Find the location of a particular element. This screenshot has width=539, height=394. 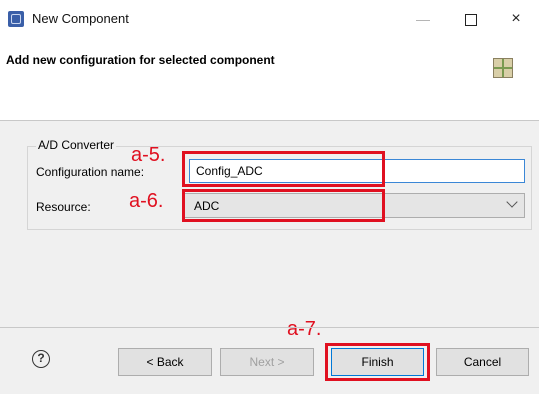

window-title: New Component is located at coordinates (80, 18).